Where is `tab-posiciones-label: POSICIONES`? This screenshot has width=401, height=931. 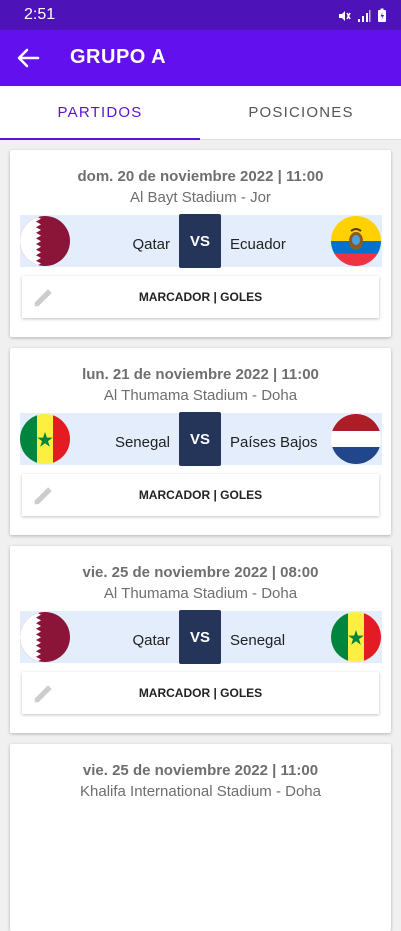
tab-posiciones-label: POSICIONES is located at coordinates (301, 112).